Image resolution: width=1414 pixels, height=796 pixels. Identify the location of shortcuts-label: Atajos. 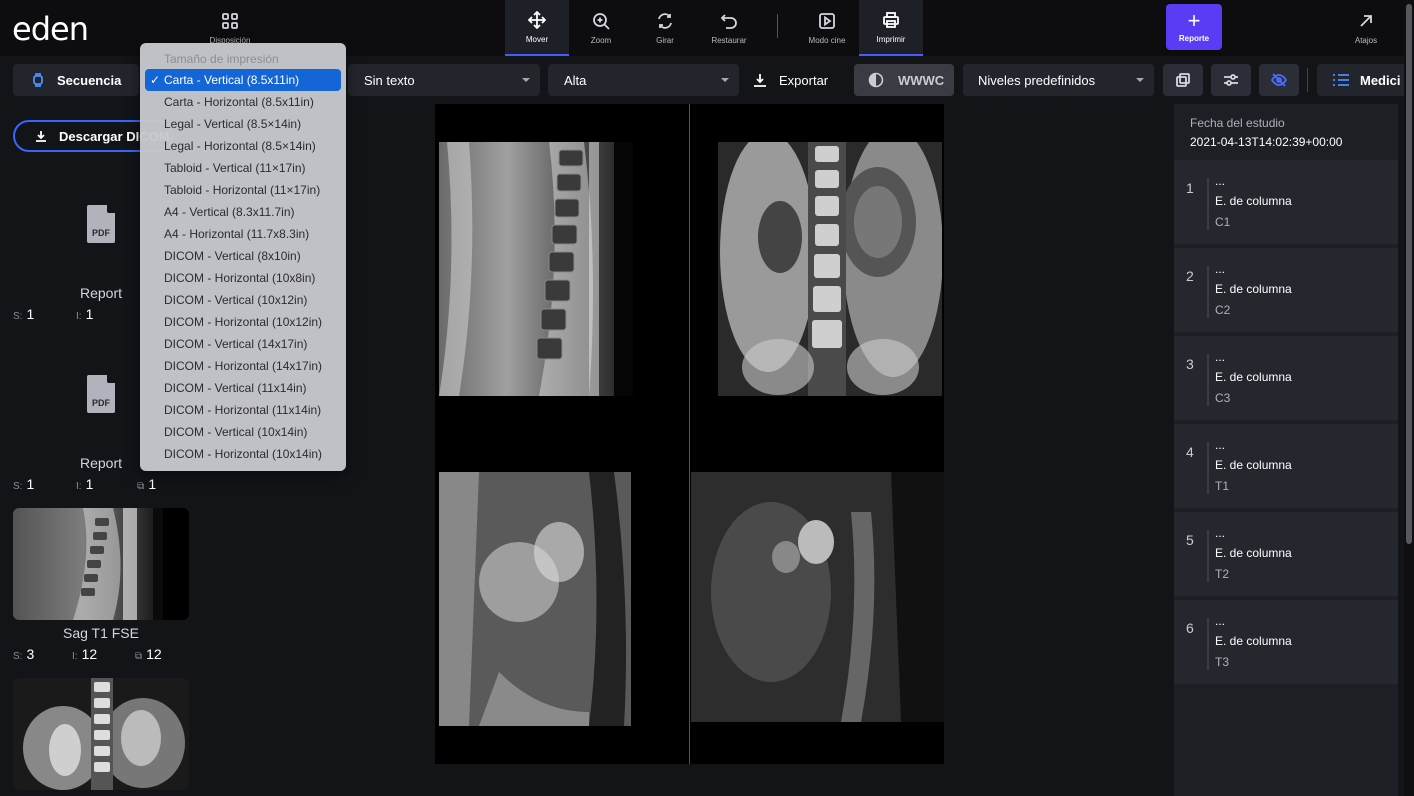
(1366, 40).